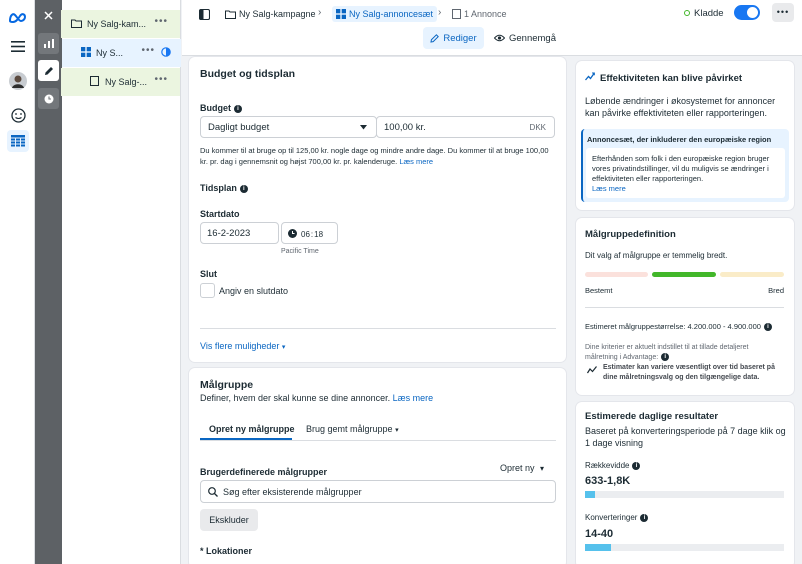 This screenshot has height=564, width=802. I want to click on breadcrumb-adset-label: Ny Salg-annoncesæt, so click(391, 14).